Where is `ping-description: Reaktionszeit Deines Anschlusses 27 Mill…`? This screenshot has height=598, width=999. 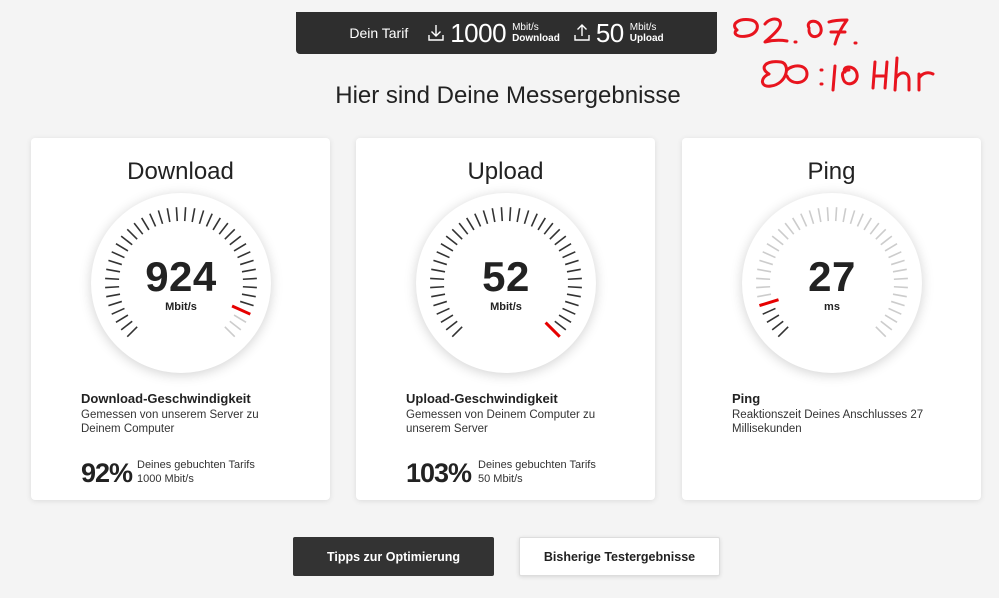
ping-description: Reaktionszeit Deines Anschlusses 27 Mill… is located at coordinates (828, 422).